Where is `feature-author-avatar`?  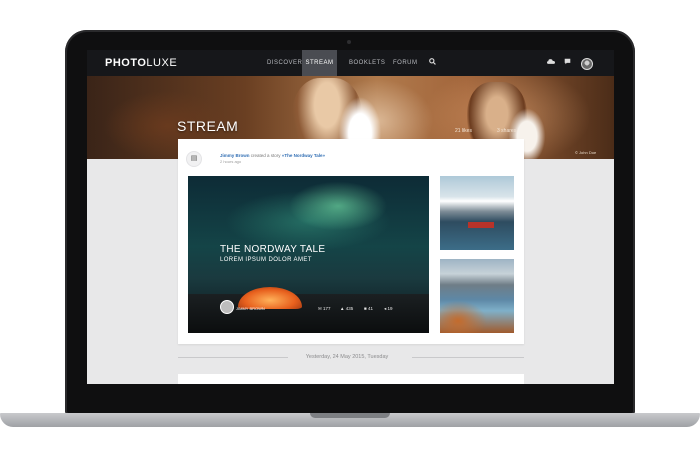
feature-author-avatar is located at coordinates (227, 307).